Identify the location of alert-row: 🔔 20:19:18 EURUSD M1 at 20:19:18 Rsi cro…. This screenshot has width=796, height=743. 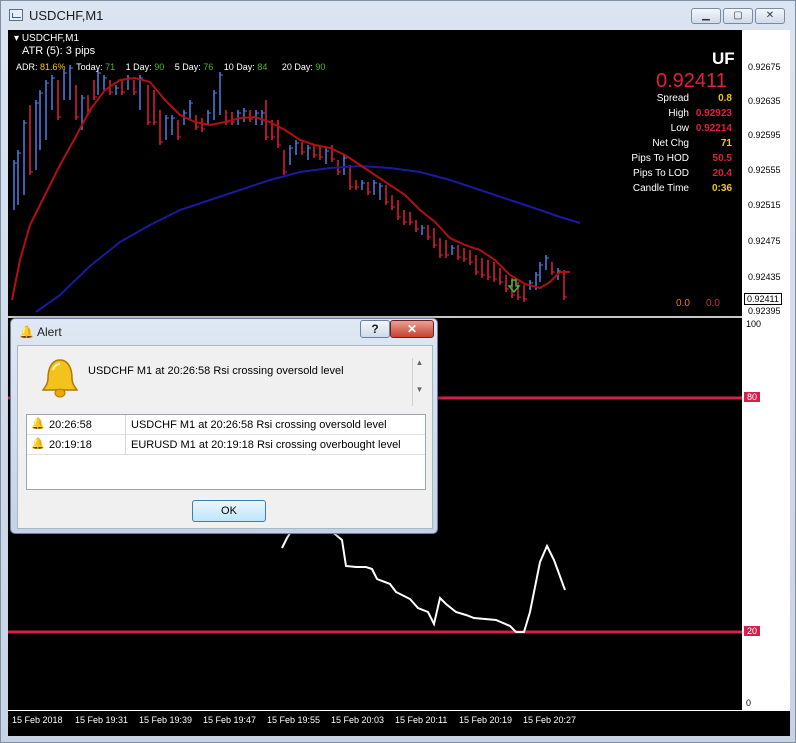
(226, 445).